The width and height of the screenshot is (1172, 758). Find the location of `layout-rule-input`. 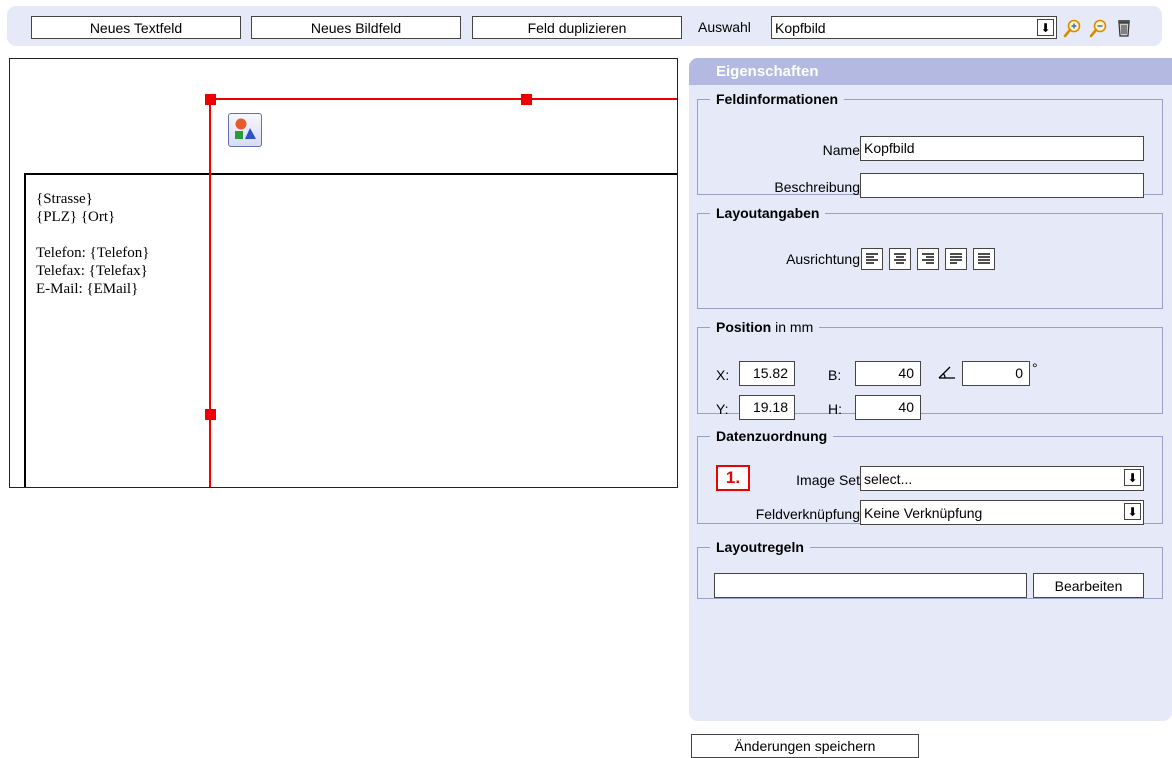

layout-rule-input is located at coordinates (870, 585).